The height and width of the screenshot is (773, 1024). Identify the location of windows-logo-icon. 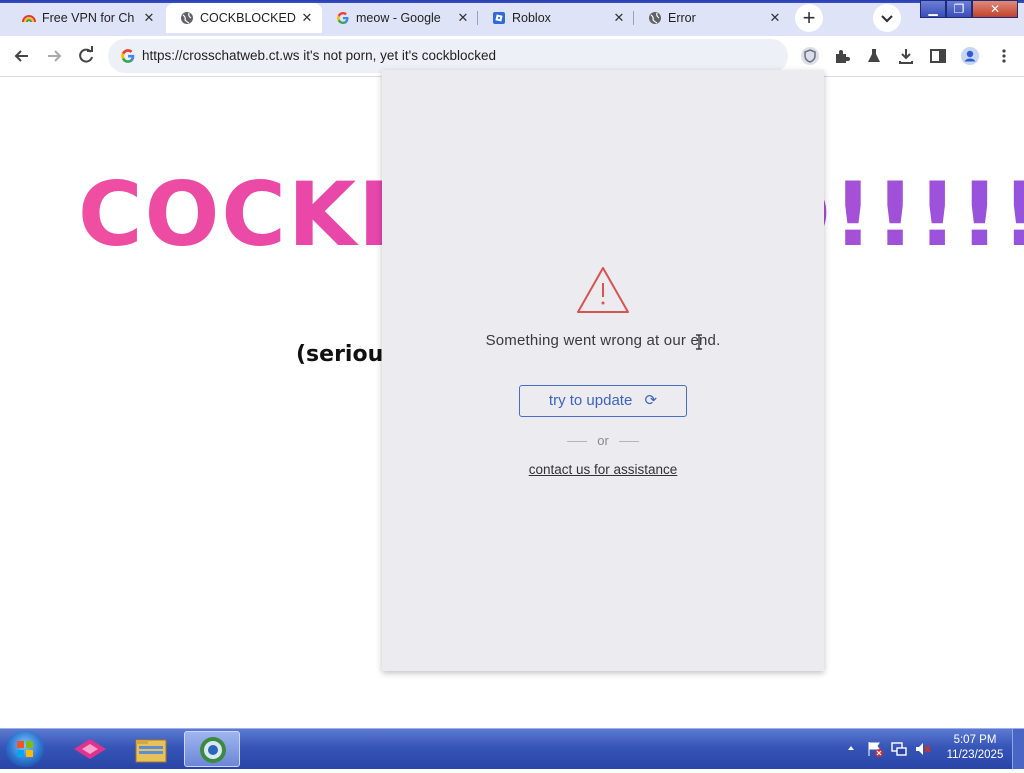
(25, 749).